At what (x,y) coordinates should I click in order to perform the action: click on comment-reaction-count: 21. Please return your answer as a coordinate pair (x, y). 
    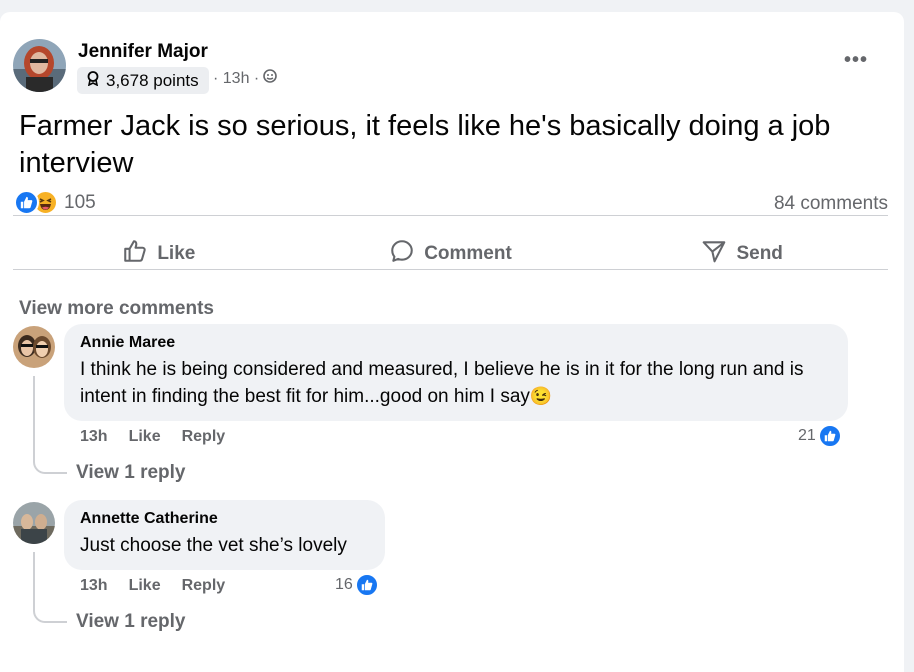
    Looking at the image, I should click on (820, 436).